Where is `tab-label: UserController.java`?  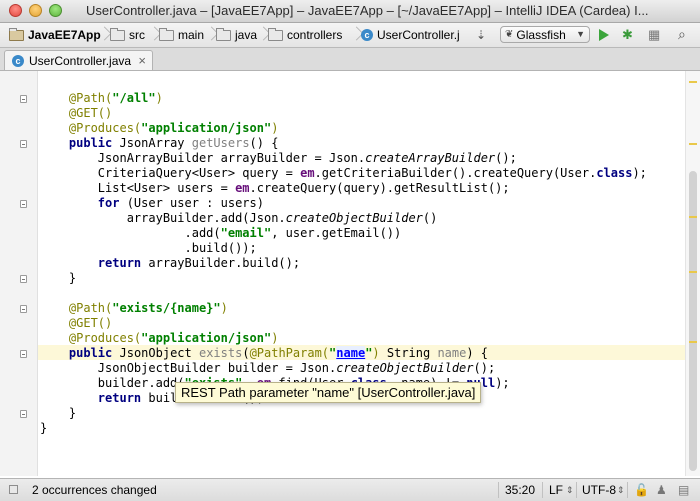
tab-label: UserController.java is located at coordinates (80, 60).